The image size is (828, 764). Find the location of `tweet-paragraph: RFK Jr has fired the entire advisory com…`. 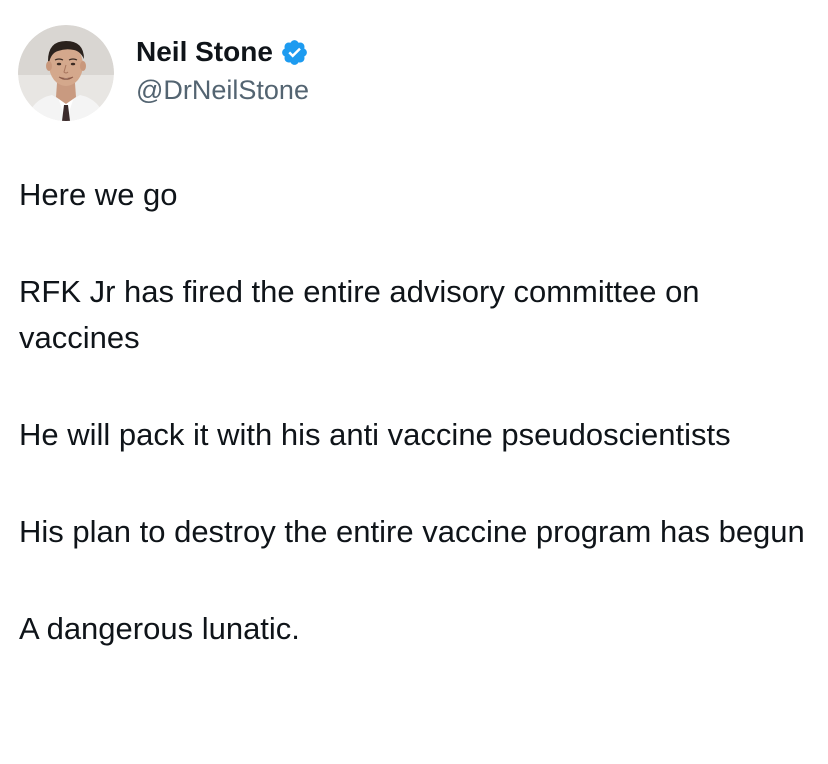

tweet-paragraph: RFK Jr has fired the entire advisory com… is located at coordinates (359, 314).